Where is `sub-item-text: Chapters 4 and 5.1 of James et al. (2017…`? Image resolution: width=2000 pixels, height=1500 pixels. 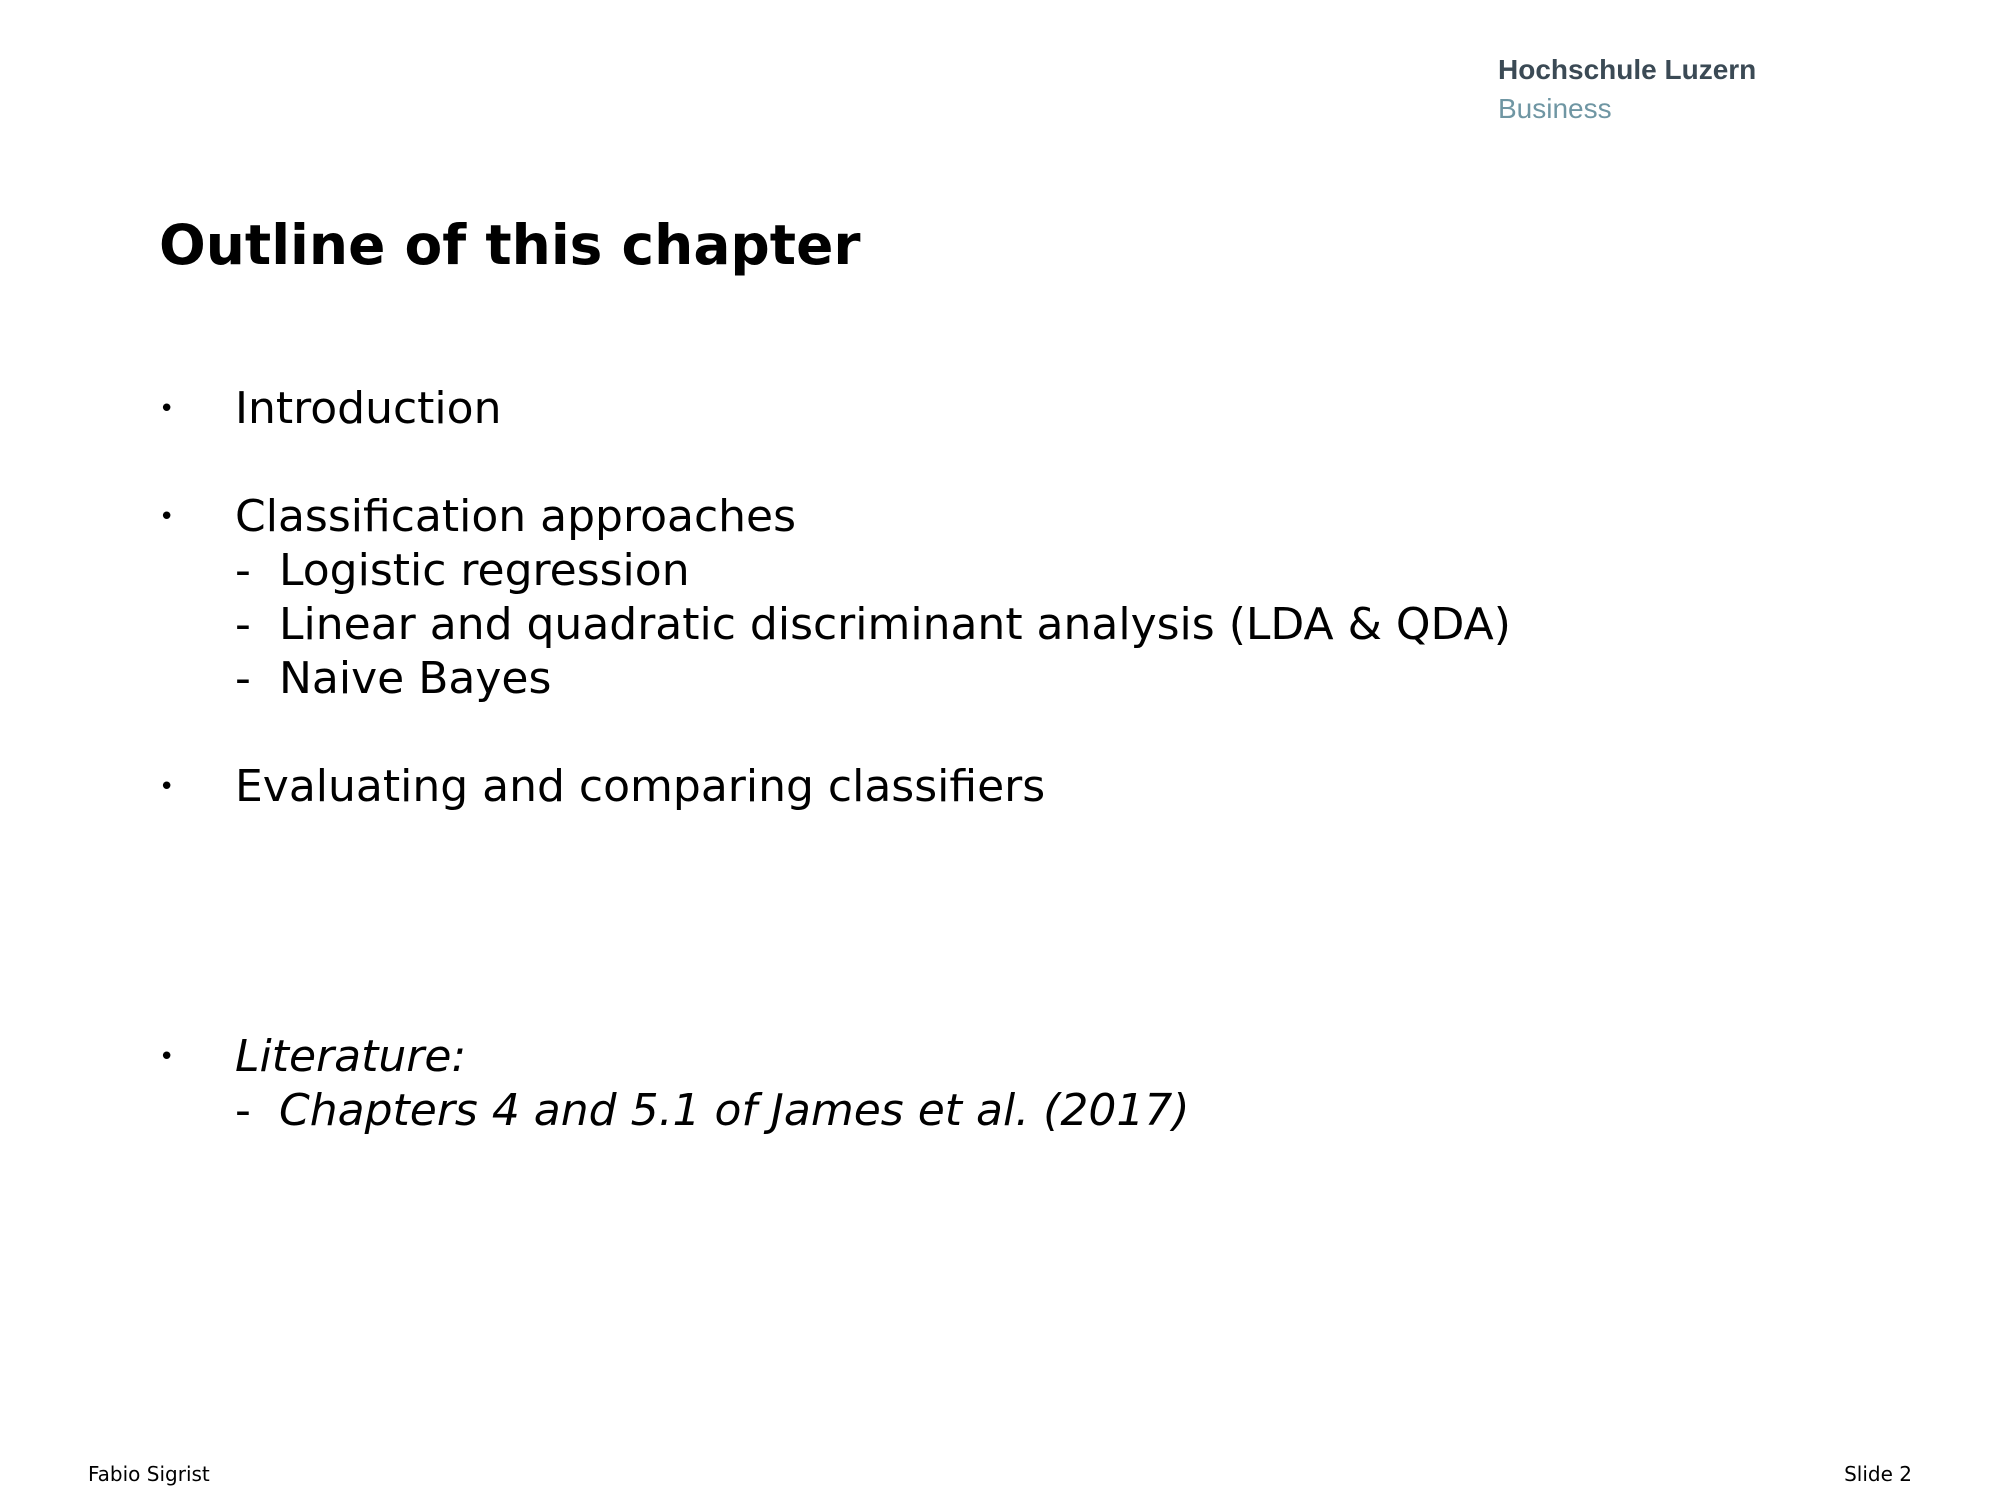
sub-item-text: Chapters 4 and 5.1 of James et al. (2017… is located at coordinates (734, 1110).